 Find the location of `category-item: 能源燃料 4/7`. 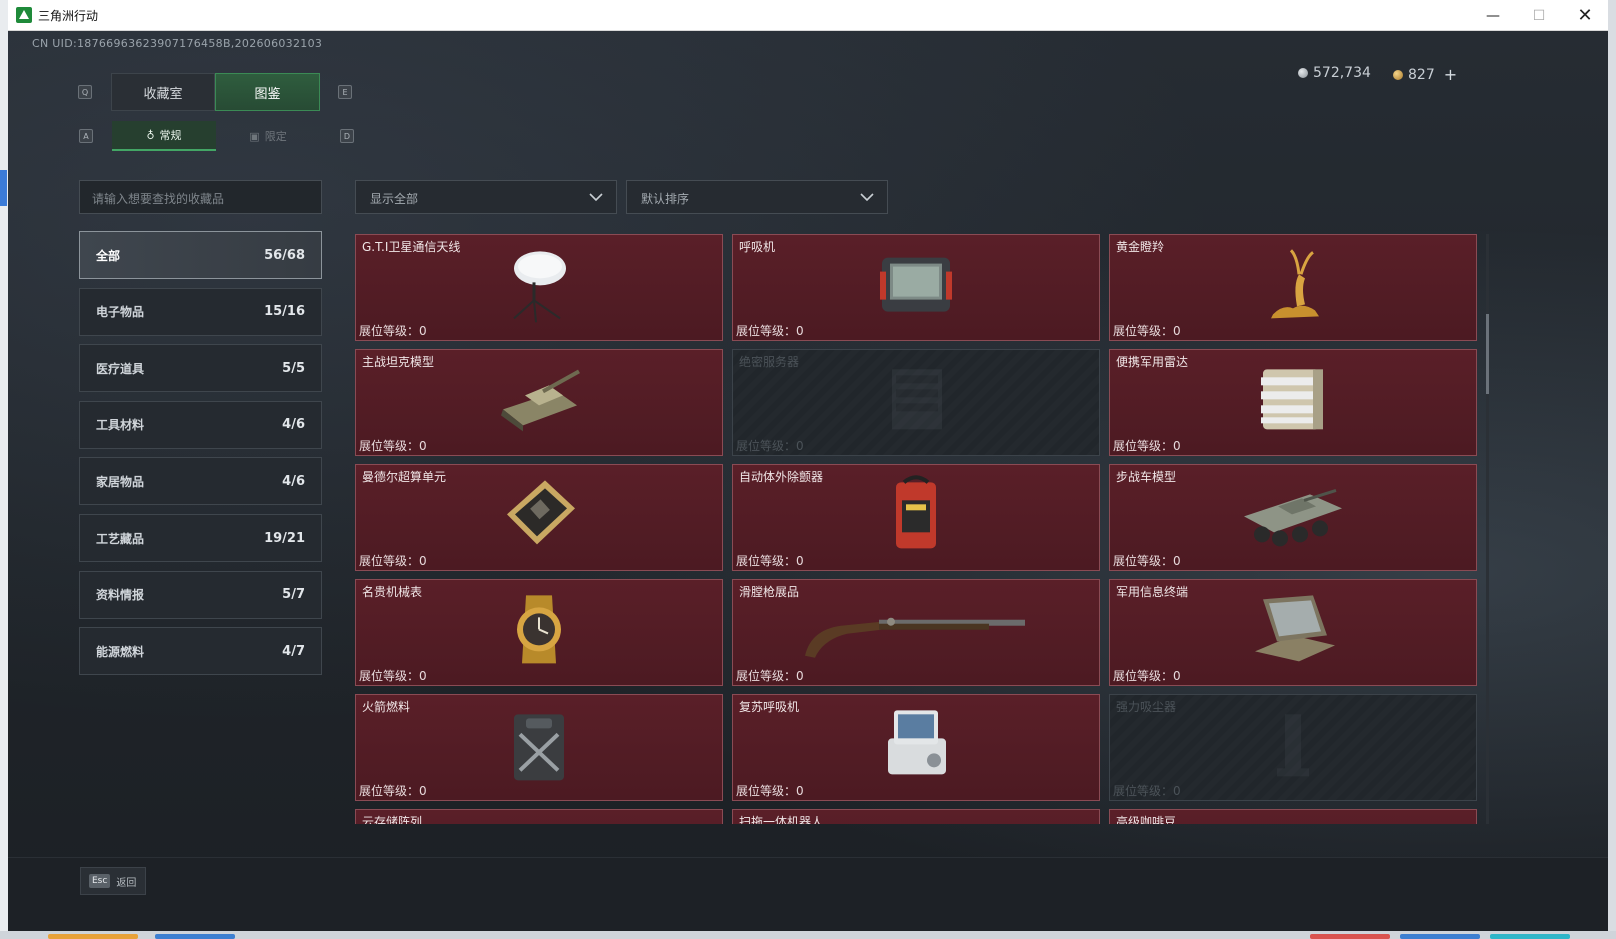

category-item: 能源燃料 4/7 is located at coordinates (200, 651).